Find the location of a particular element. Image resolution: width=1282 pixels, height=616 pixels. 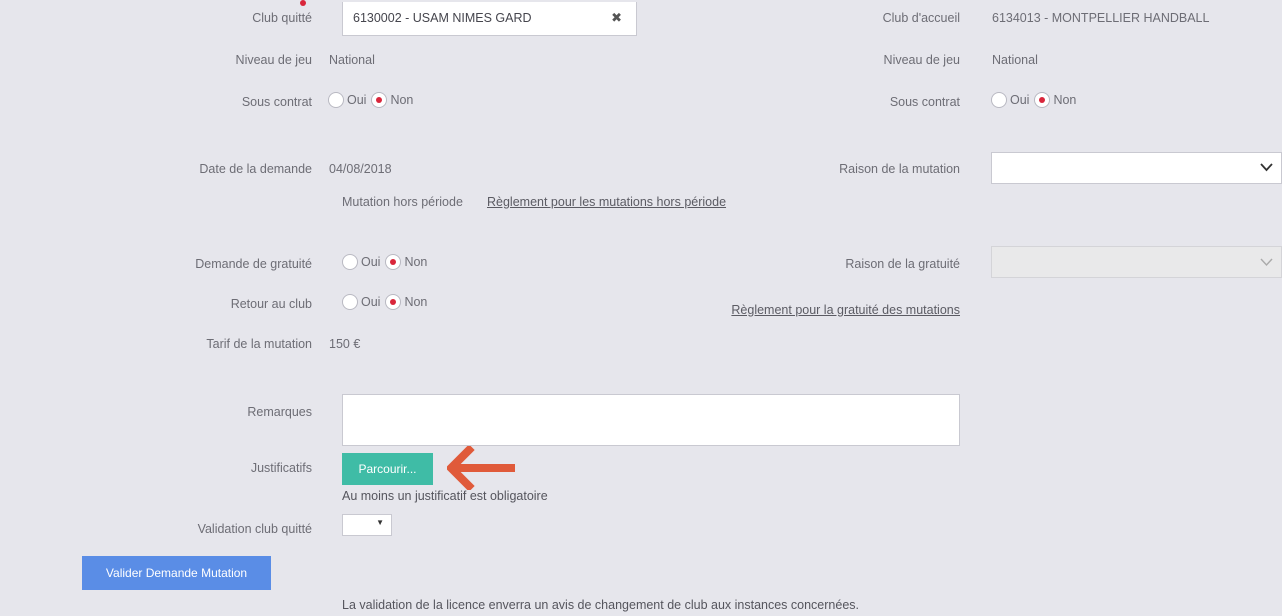

contrat-left-non-label: Non is located at coordinates (402, 100).